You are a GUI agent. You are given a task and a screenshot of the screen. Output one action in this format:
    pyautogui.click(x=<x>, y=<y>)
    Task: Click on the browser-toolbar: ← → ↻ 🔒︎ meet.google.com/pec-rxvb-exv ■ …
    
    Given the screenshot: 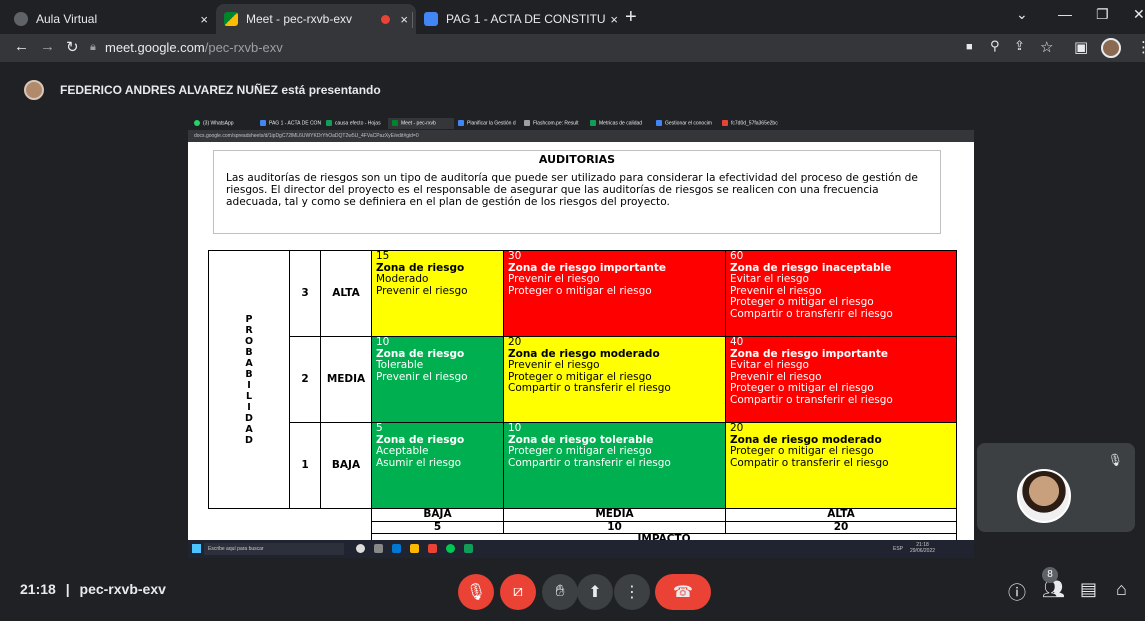 What is the action you would take?
    pyautogui.click(x=572, y=48)
    